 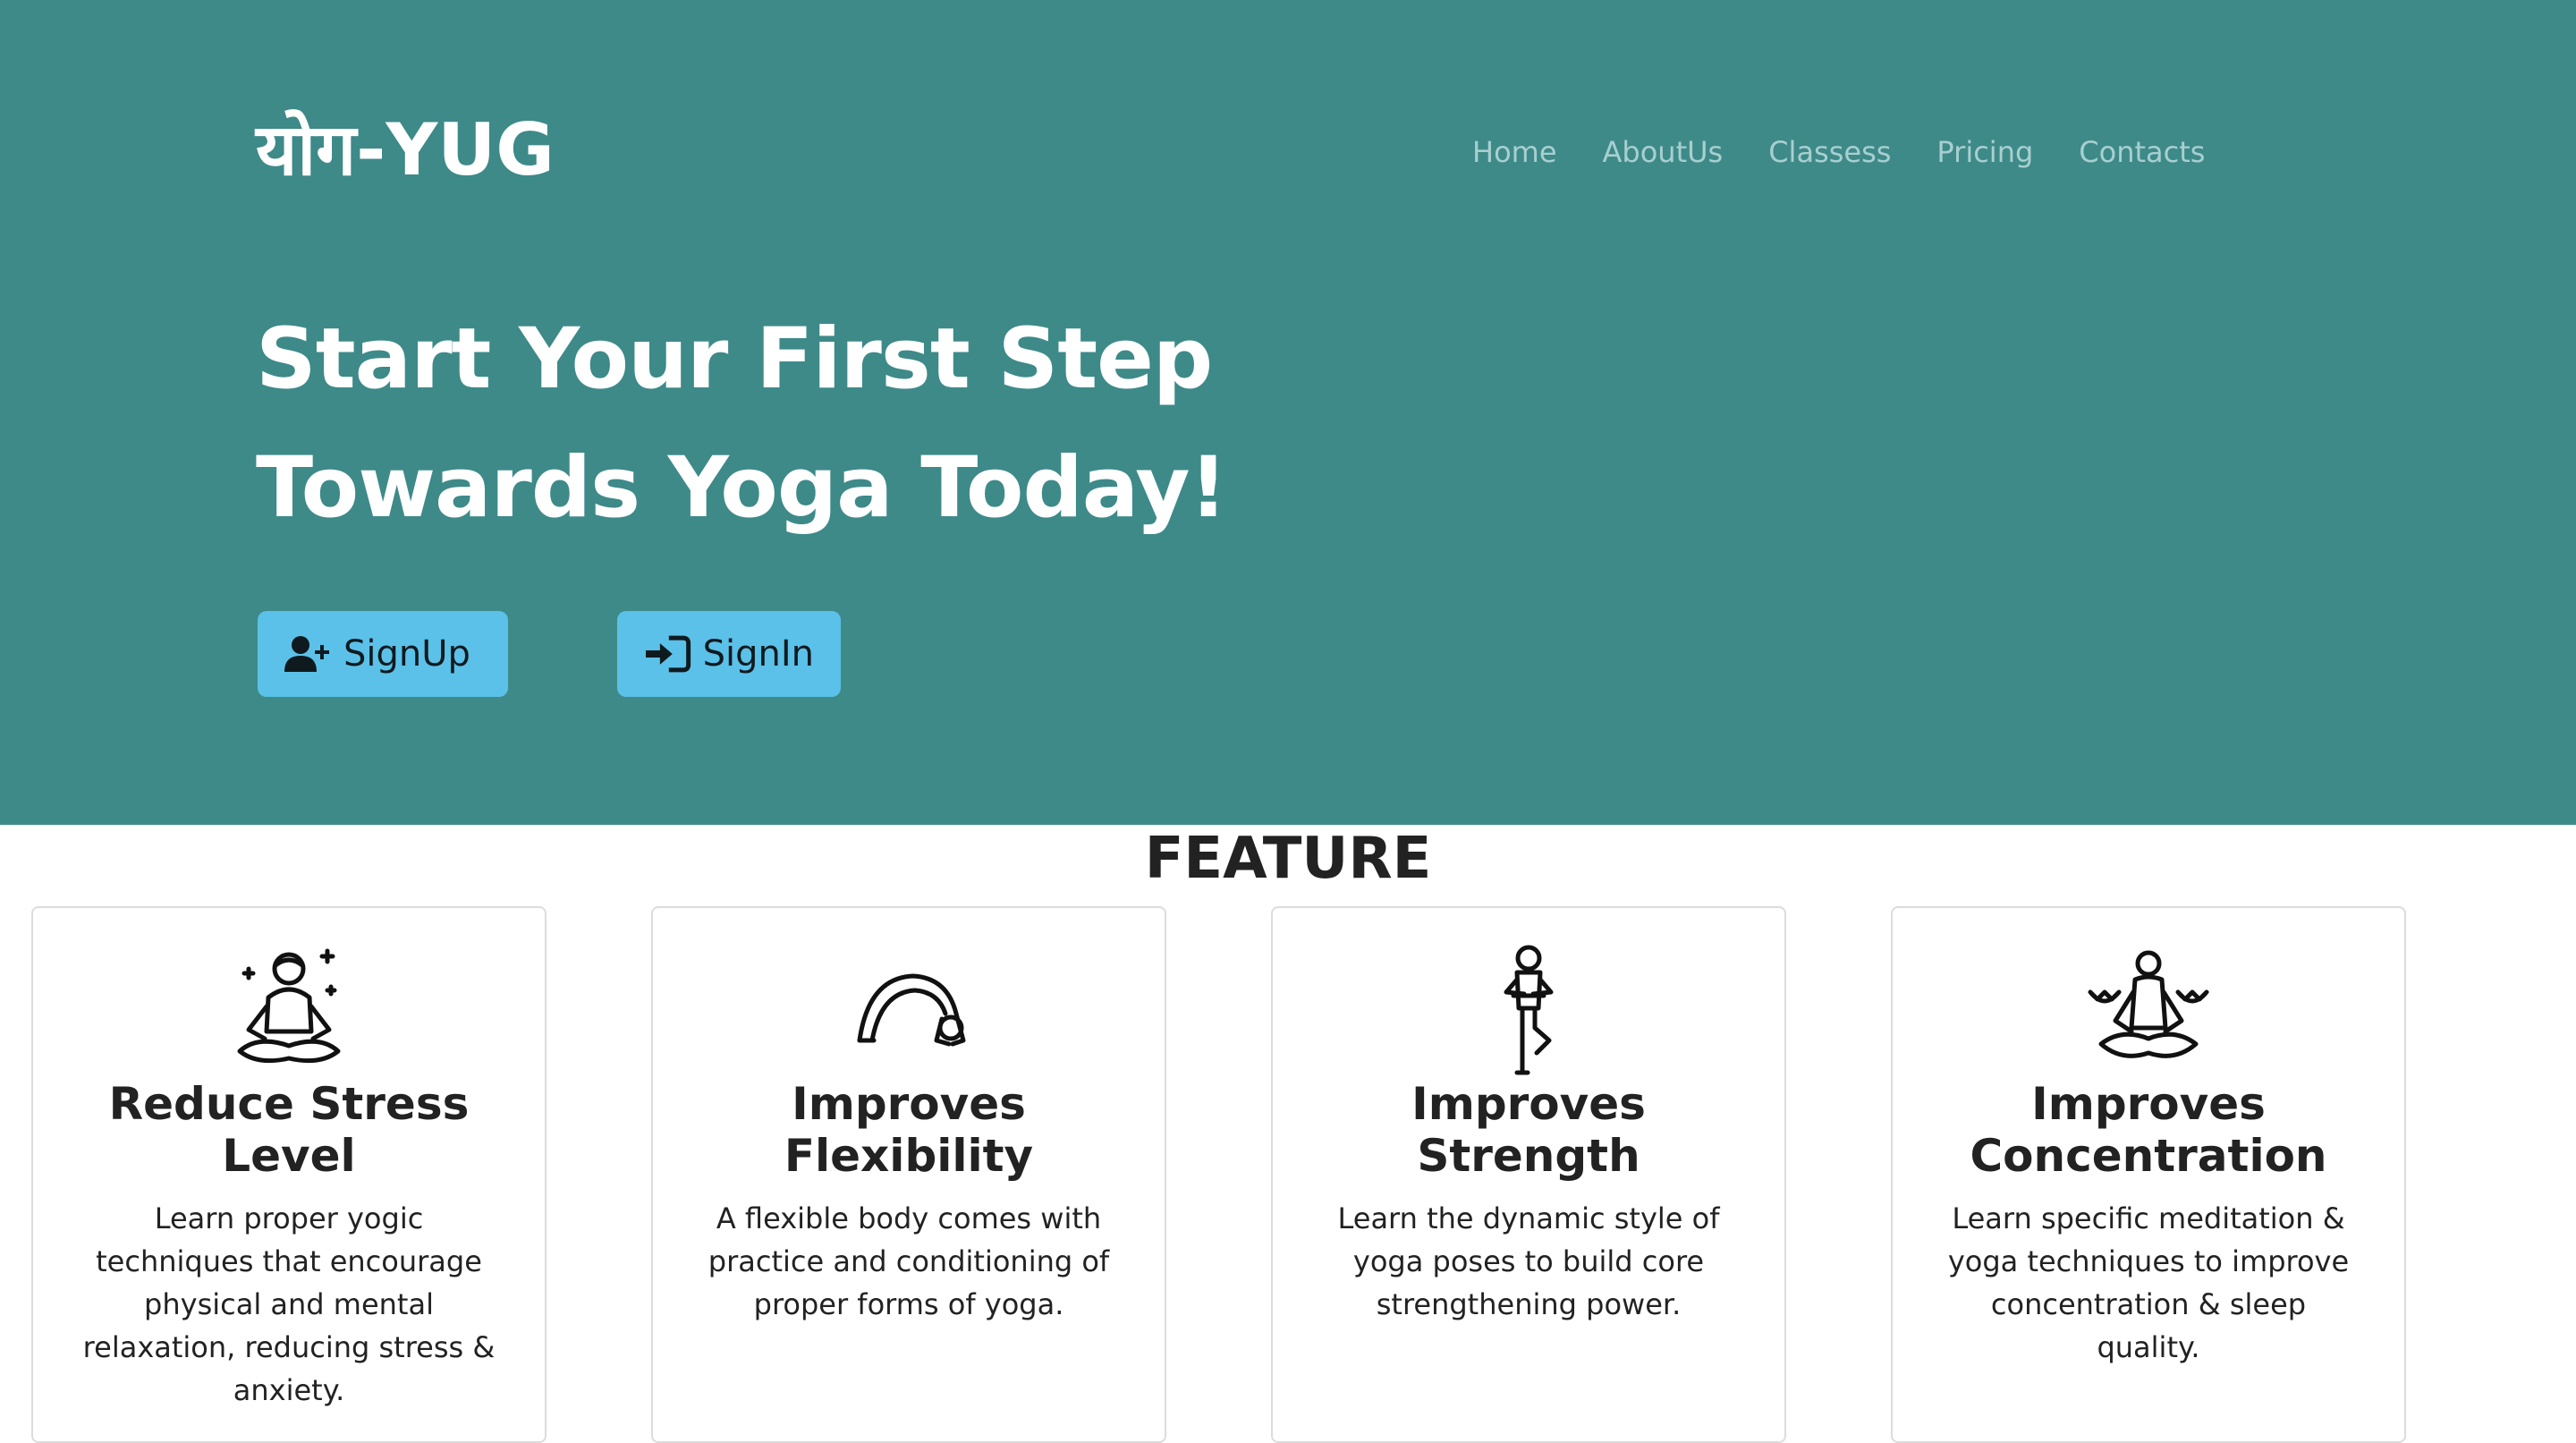 I want to click on feature-card-title: Improves Strength, so click(x=1528, y=1130).